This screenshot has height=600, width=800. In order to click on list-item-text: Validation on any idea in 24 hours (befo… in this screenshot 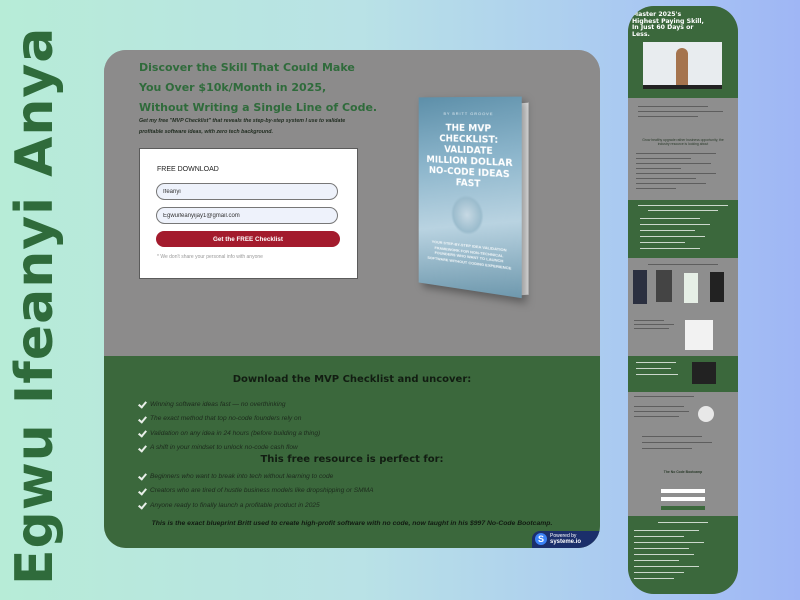, I will do `click(235, 433)`.